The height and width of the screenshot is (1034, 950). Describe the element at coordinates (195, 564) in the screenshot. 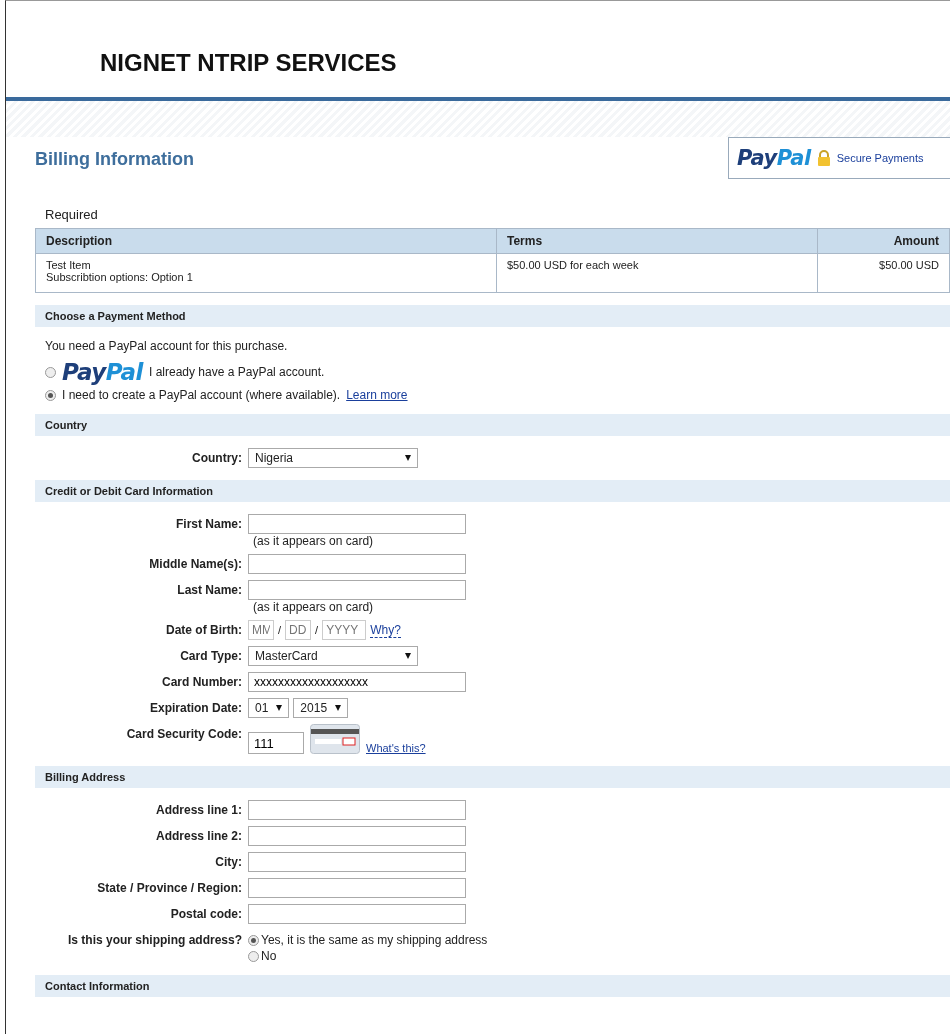

I see `field-label: Middle Name(s):` at that location.